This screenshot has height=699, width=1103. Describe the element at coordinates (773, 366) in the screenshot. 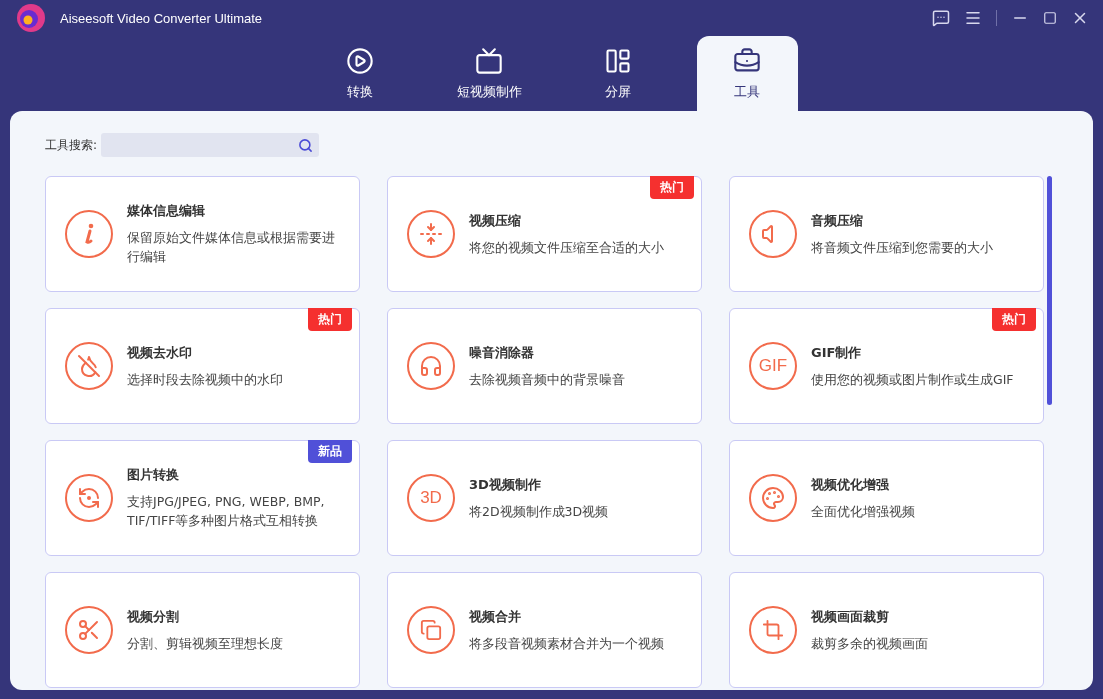

I see `gif-icon: GIF` at that location.